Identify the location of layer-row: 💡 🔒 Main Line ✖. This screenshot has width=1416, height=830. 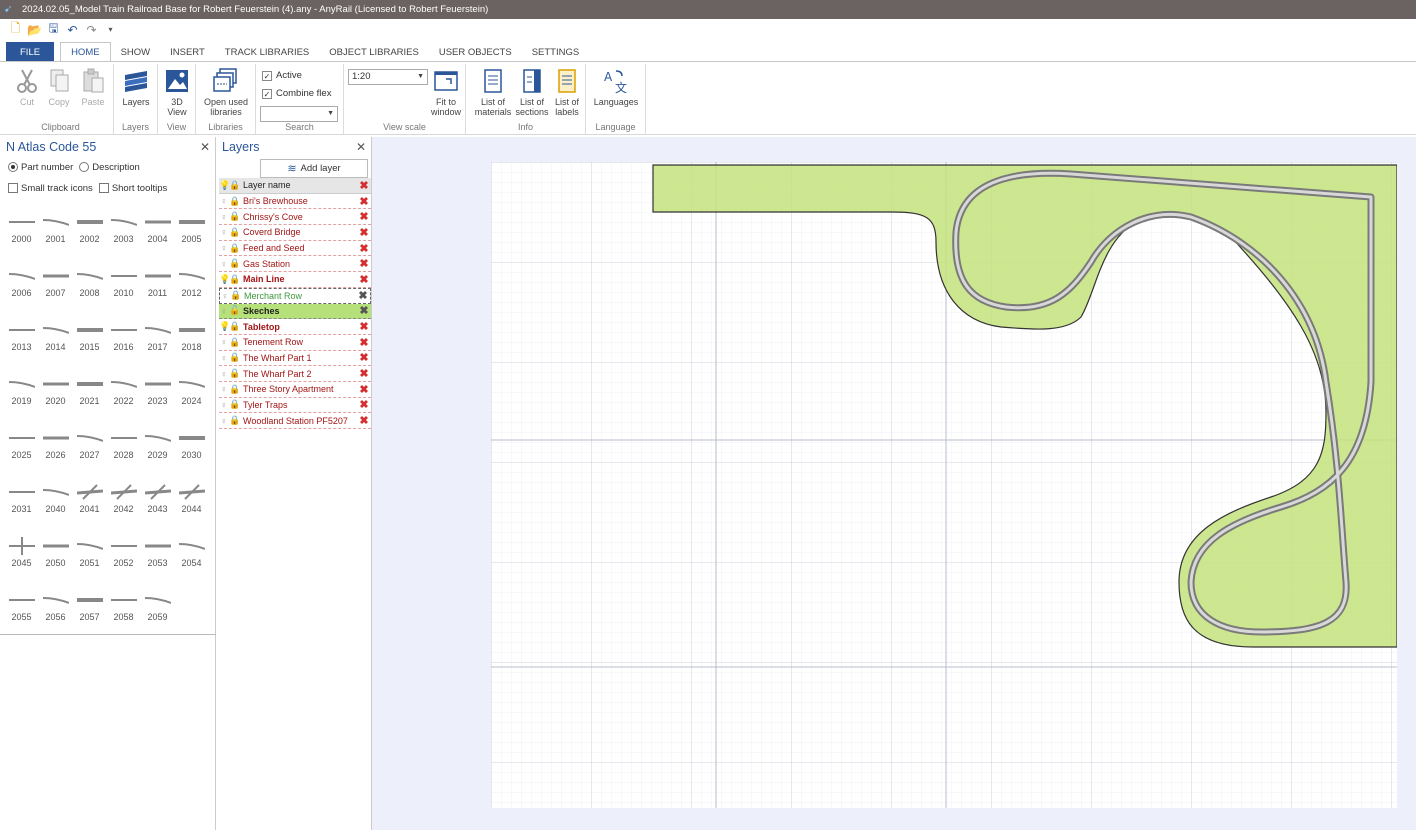
(295, 280).